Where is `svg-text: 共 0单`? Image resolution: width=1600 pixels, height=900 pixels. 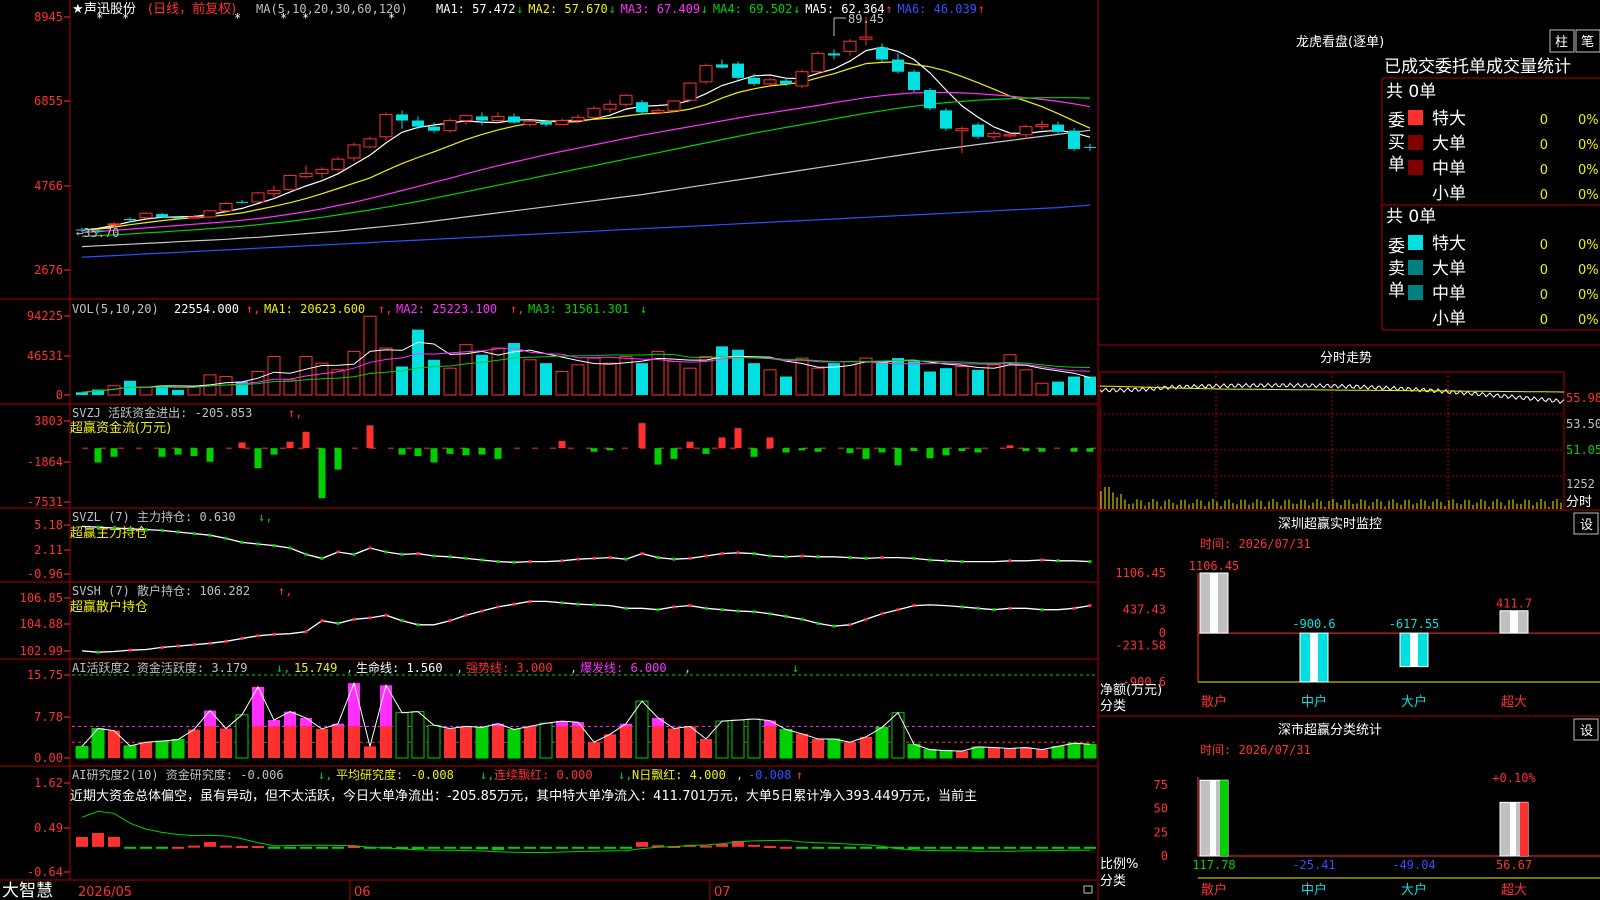 svg-text: 共 0单 is located at coordinates (1411, 92).